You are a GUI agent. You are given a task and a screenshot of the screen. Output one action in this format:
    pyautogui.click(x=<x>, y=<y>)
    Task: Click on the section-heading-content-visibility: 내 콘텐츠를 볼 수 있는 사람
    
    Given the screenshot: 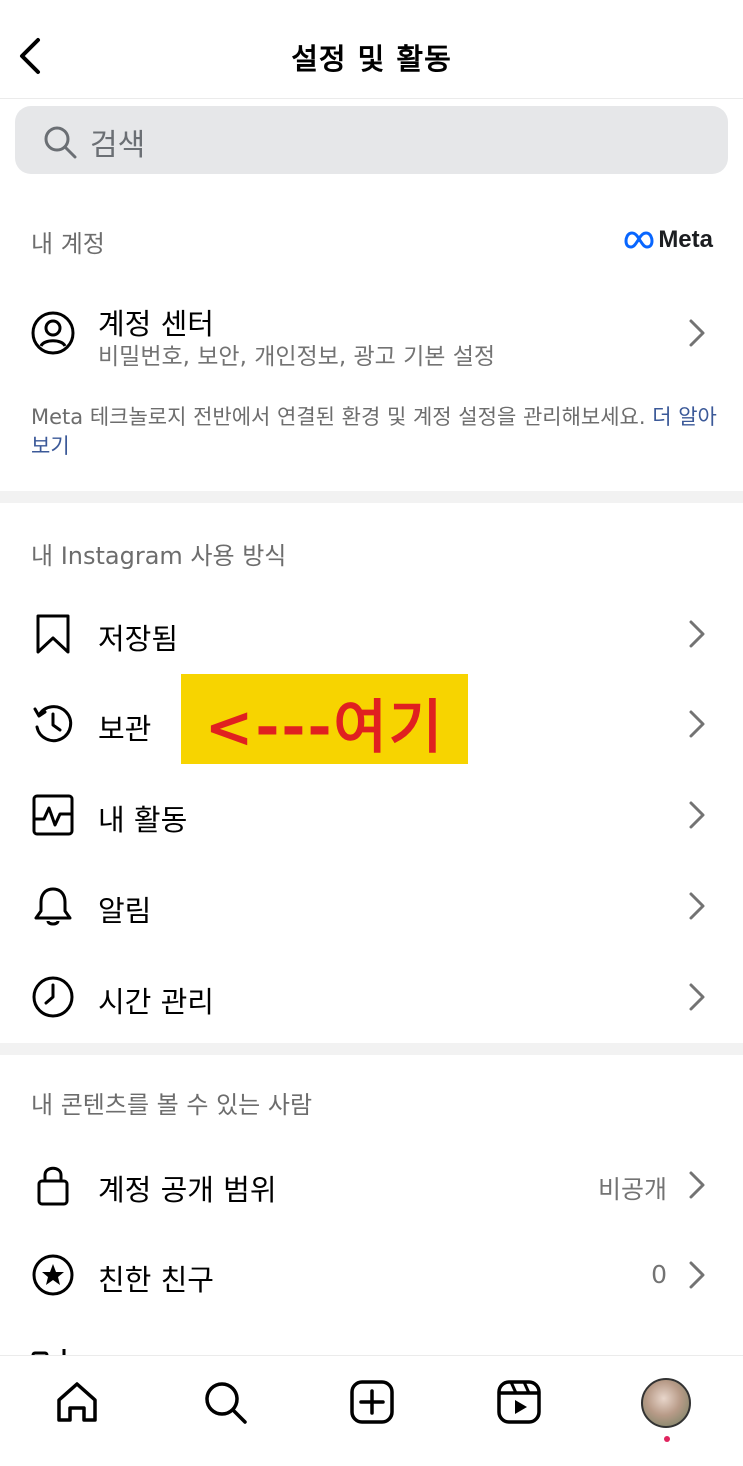 What is the action you would take?
    pyautogui.click(x=172, y=1105)
    